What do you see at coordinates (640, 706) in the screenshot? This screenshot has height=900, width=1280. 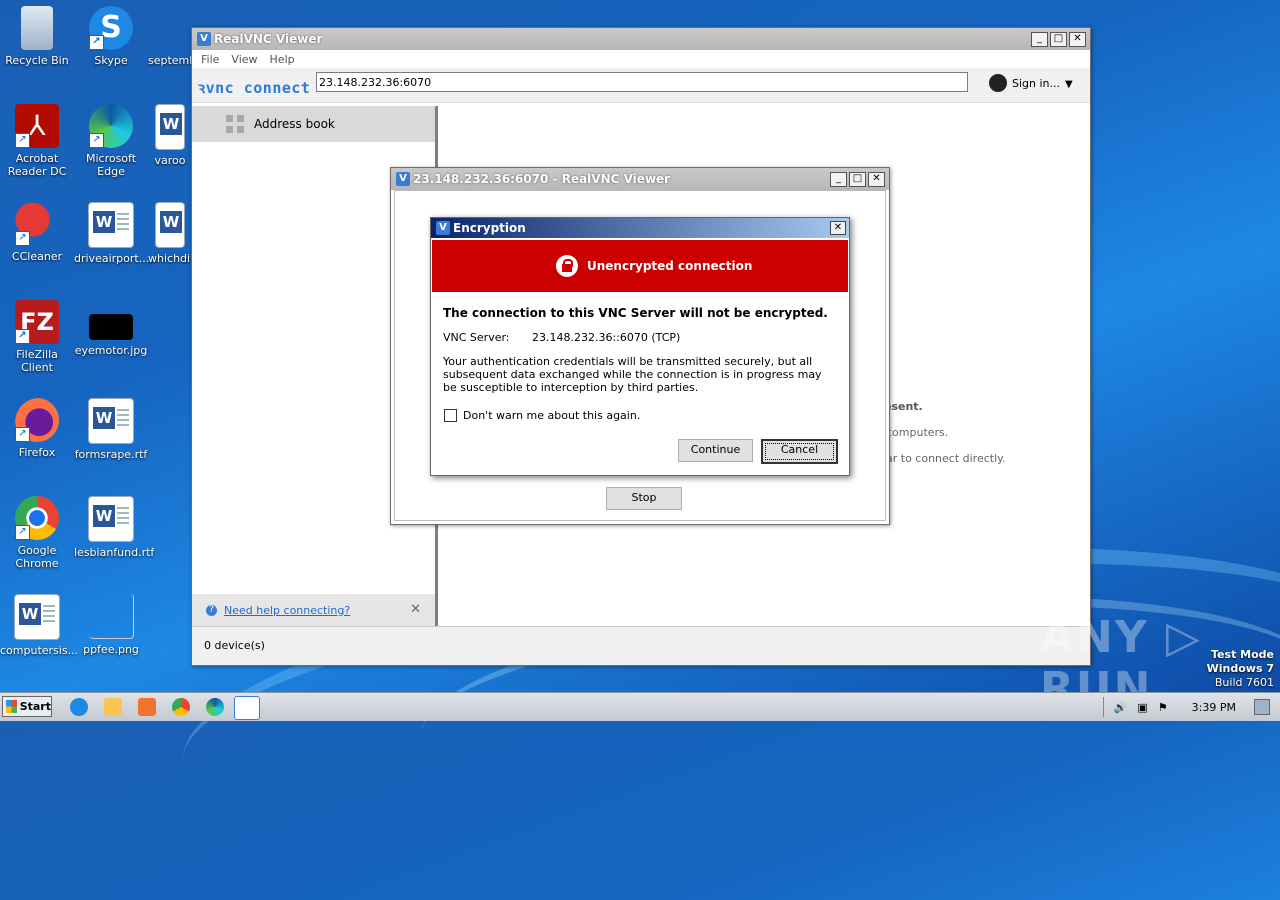 I see `taskbar: Start 🔊 ▣ ⚑ 3:39 PM` at bounding box center [640, 706].